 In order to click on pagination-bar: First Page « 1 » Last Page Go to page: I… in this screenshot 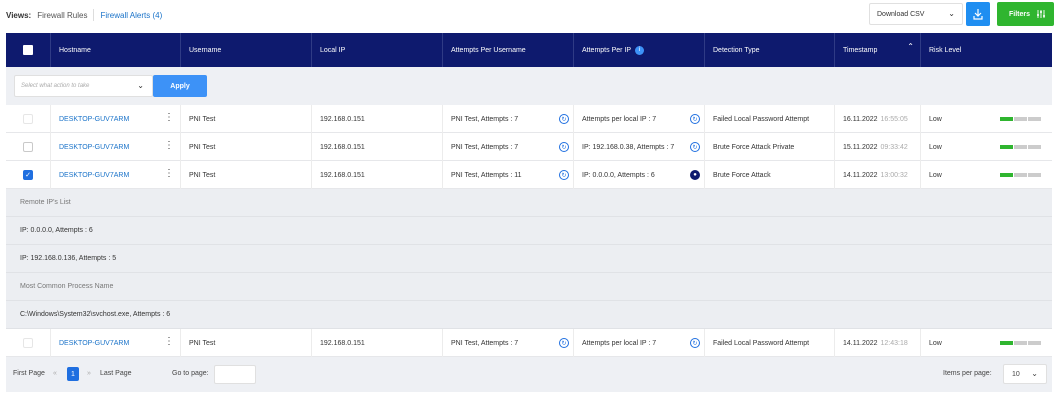, I will do `click(529, 374)`.